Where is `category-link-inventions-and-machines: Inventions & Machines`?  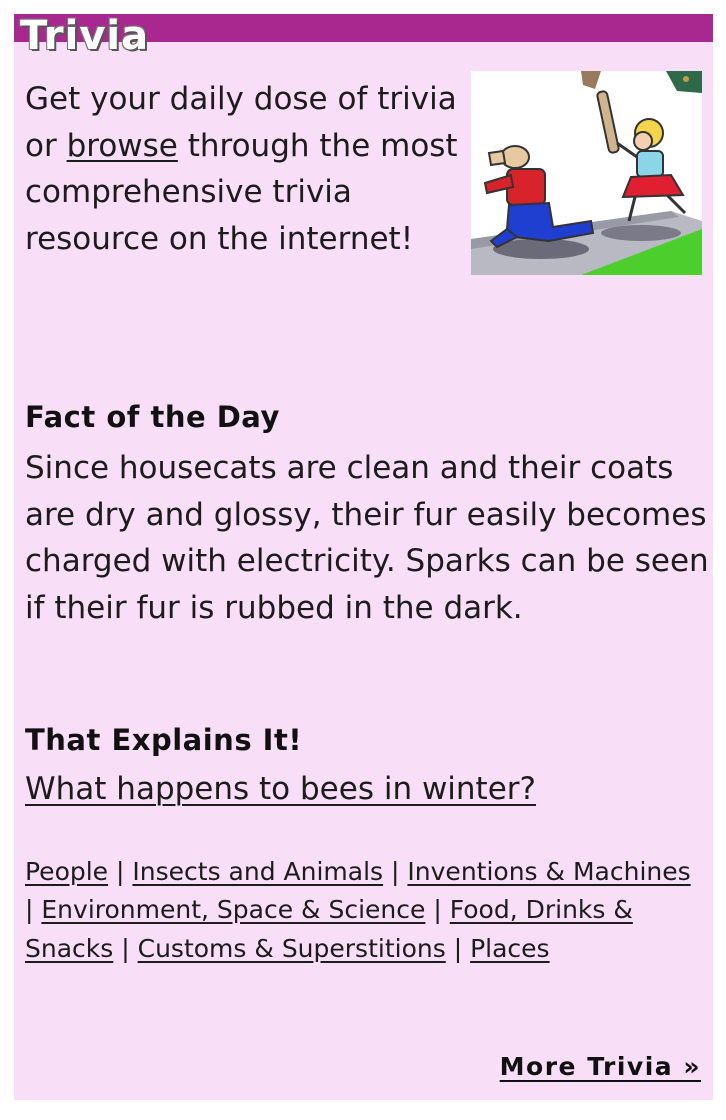
category-link-inventions-and-machines: Inventions & Machines is located at coordinates (548, 871).